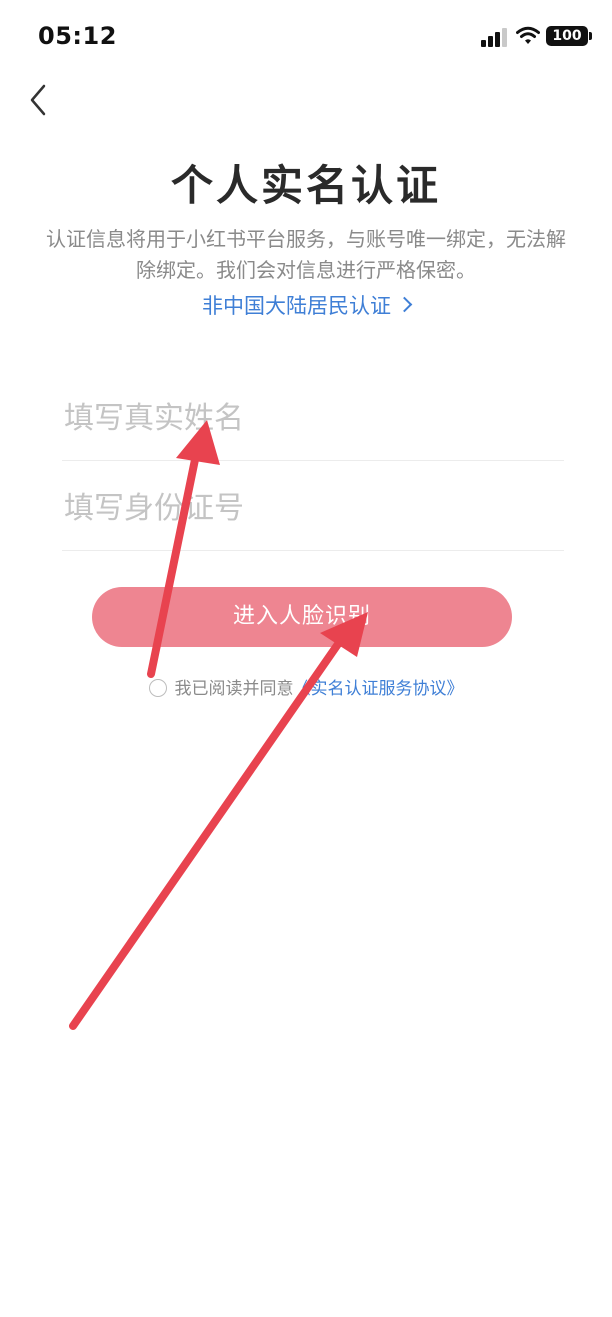  I want to click on battery-icon: 100, so click(569, 36).